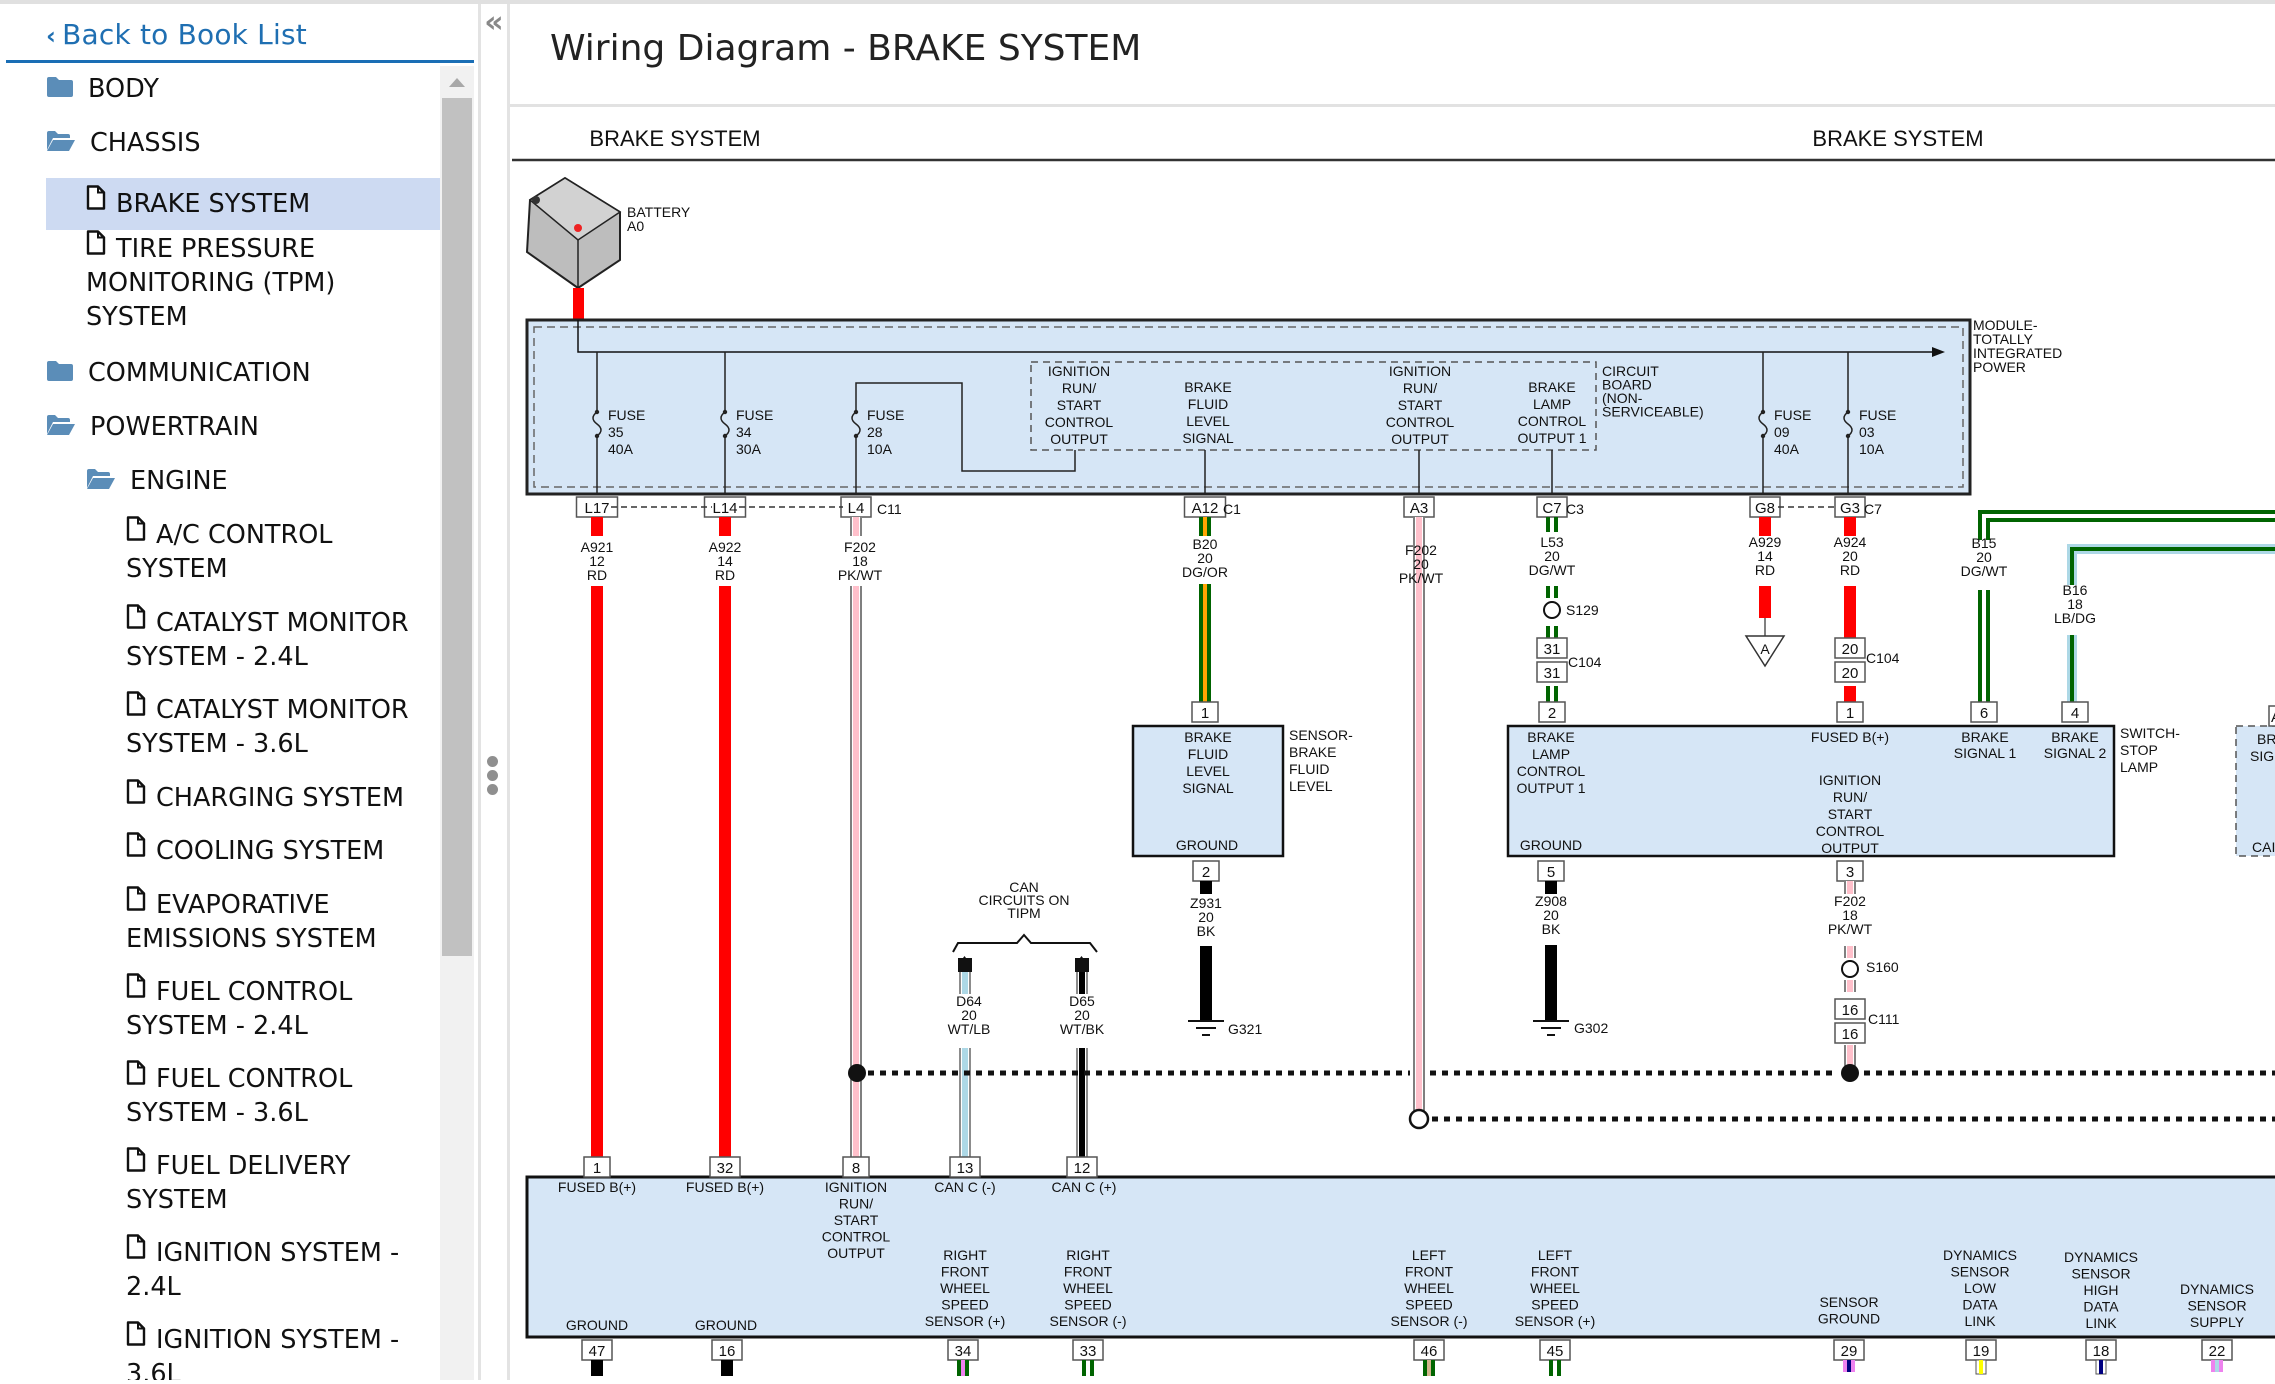 Image resolution: width=2275 pixels, height=1384 pixels. What do you see at coordinates (1551, 872) in the screenshot?
I see `pin-label: 5` at bounding box center [1551, 872].